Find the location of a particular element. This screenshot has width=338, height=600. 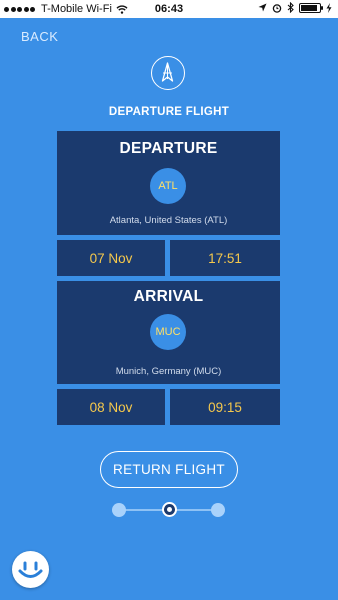

pager-dot-active is located at coordinates (169, 509).